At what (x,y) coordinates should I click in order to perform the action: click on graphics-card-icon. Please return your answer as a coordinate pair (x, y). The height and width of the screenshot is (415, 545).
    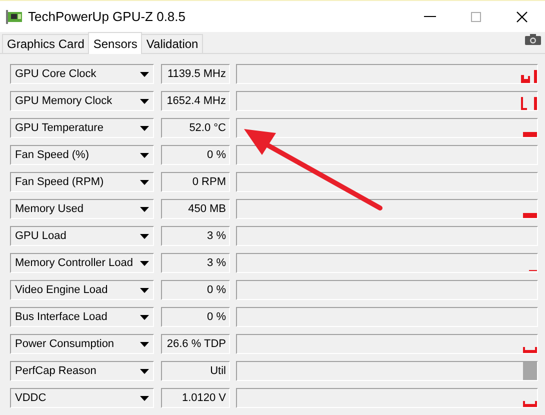
    Looking at the image, I should click on (14, 17).